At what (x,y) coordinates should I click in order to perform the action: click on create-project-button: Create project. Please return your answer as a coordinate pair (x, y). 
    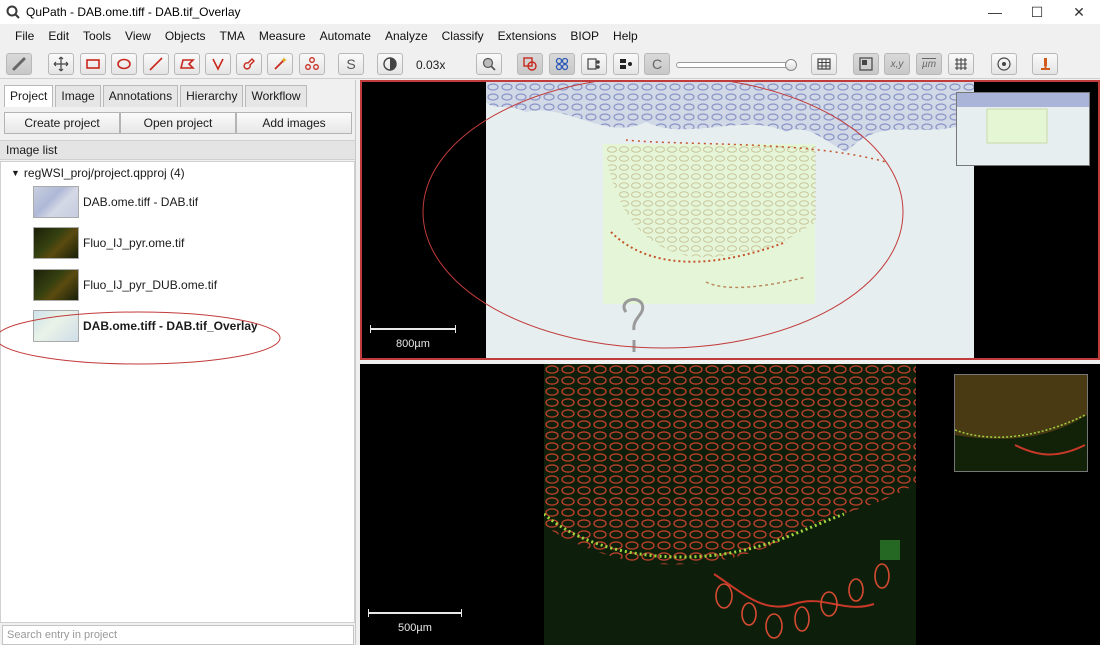
    Looking at the image, I should click on (62, 123).